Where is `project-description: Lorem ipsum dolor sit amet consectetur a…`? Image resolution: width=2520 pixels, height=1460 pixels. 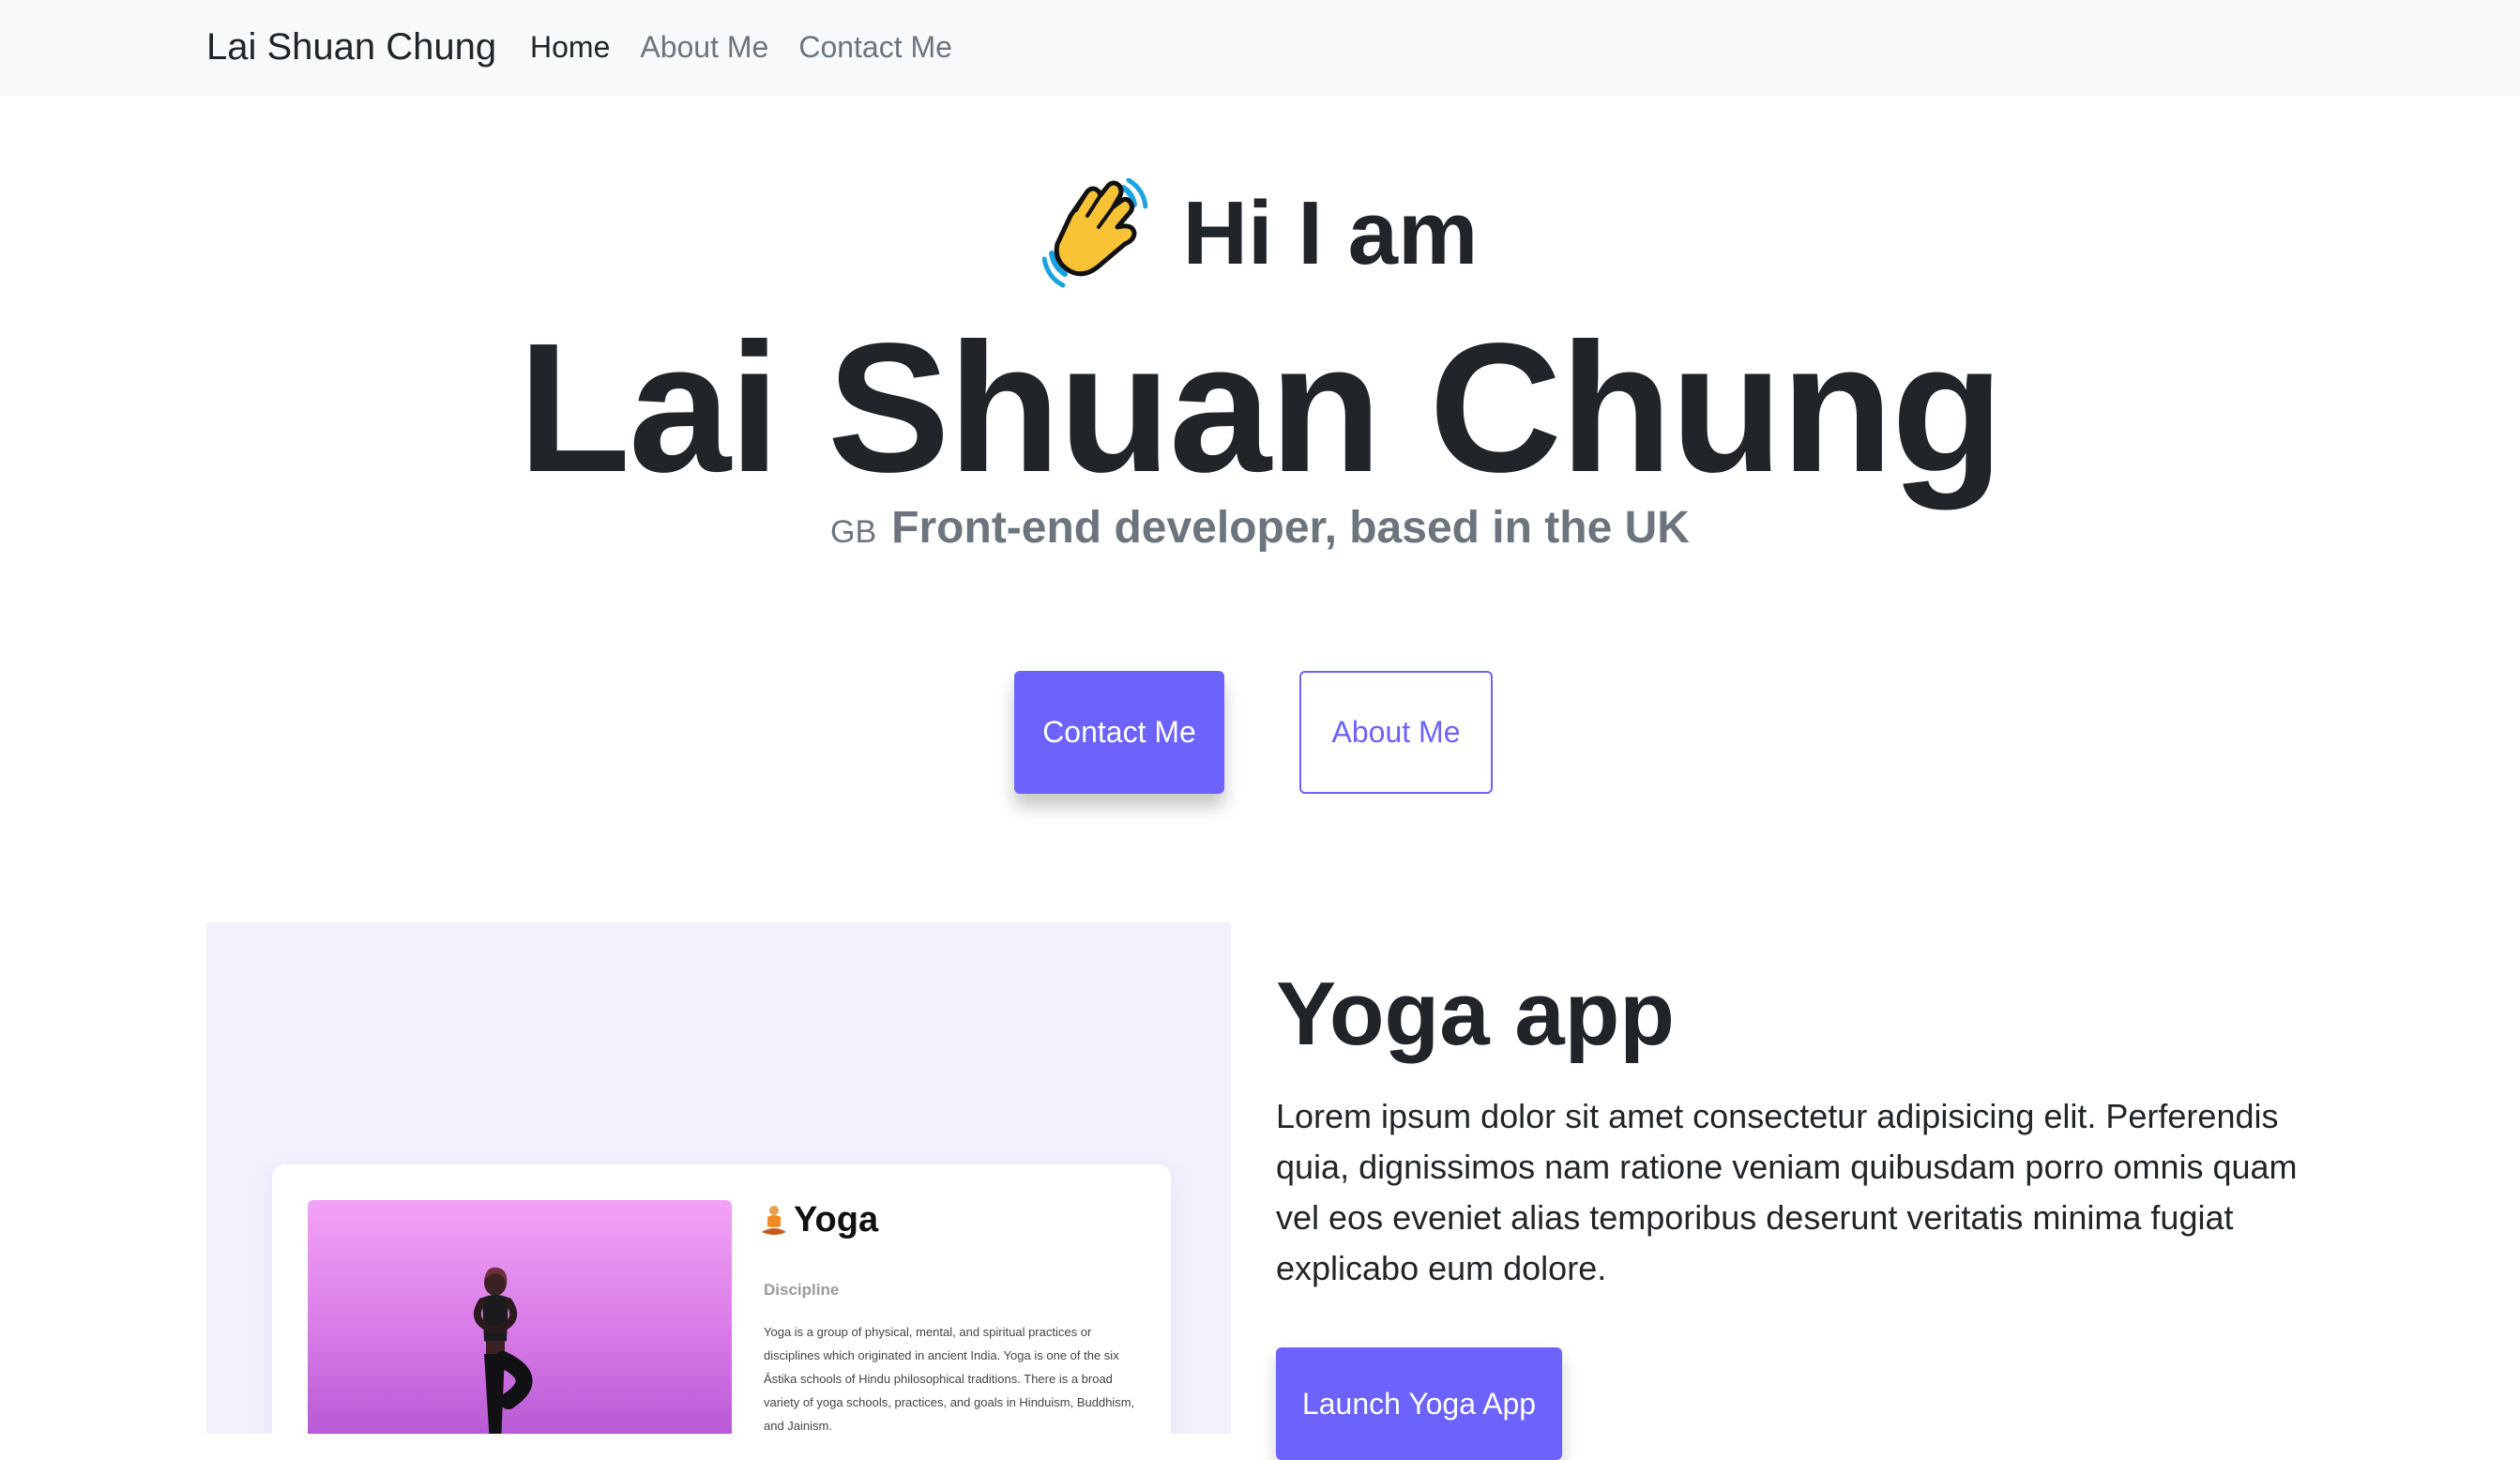 project-description: Lorem ipsum dolor sit amet consectetur a… is located at coordinates (1787, 1192).